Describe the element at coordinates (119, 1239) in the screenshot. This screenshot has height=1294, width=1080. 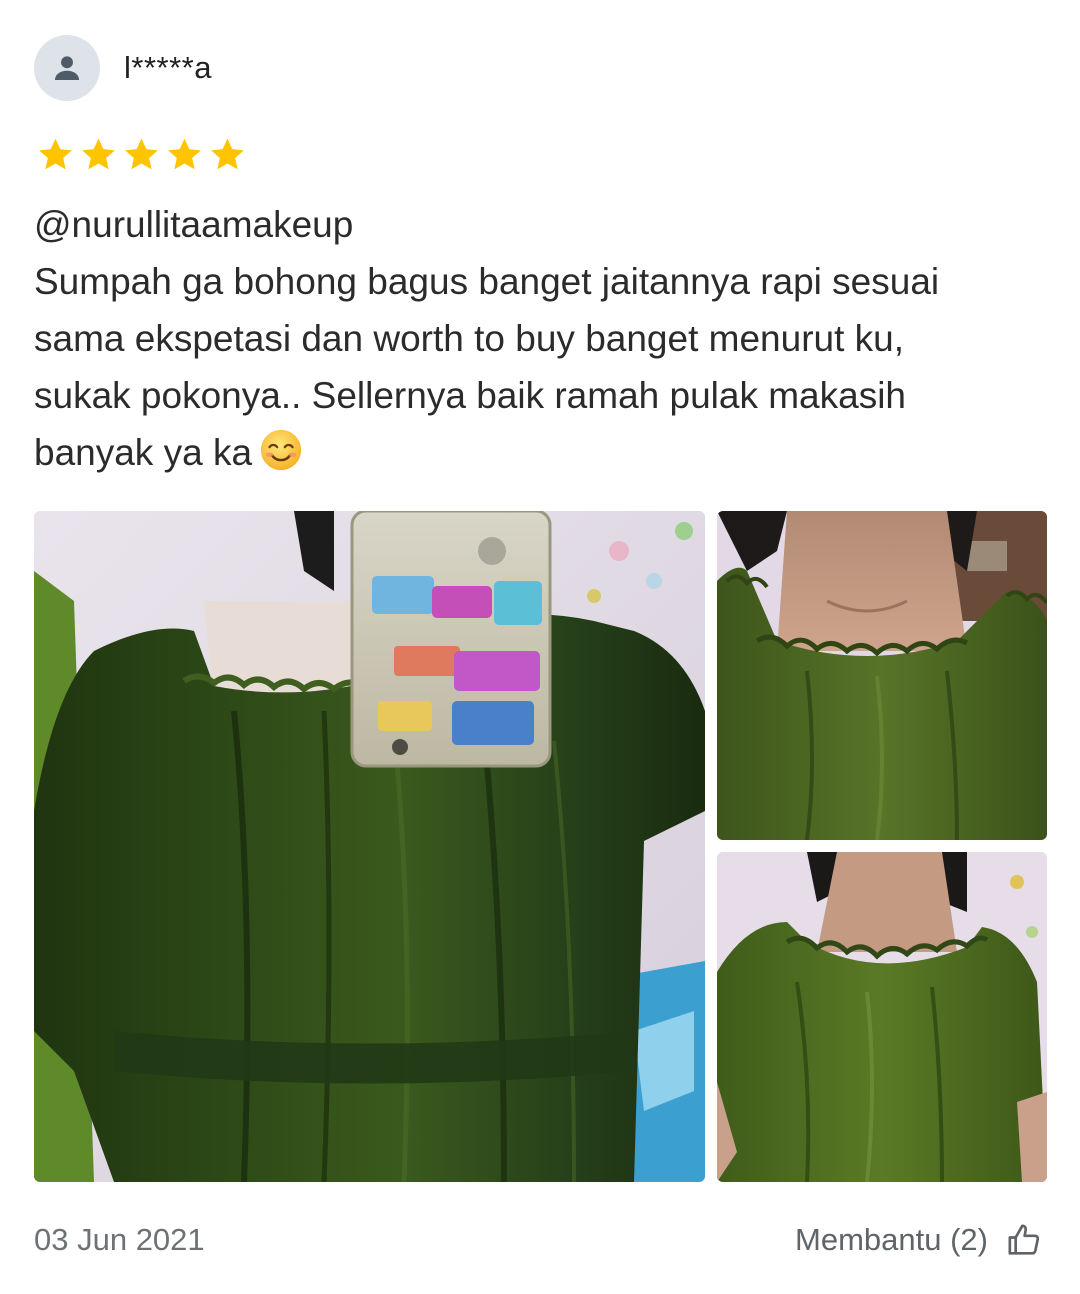
I see `review-date: 03 Jun 2021` at that location.